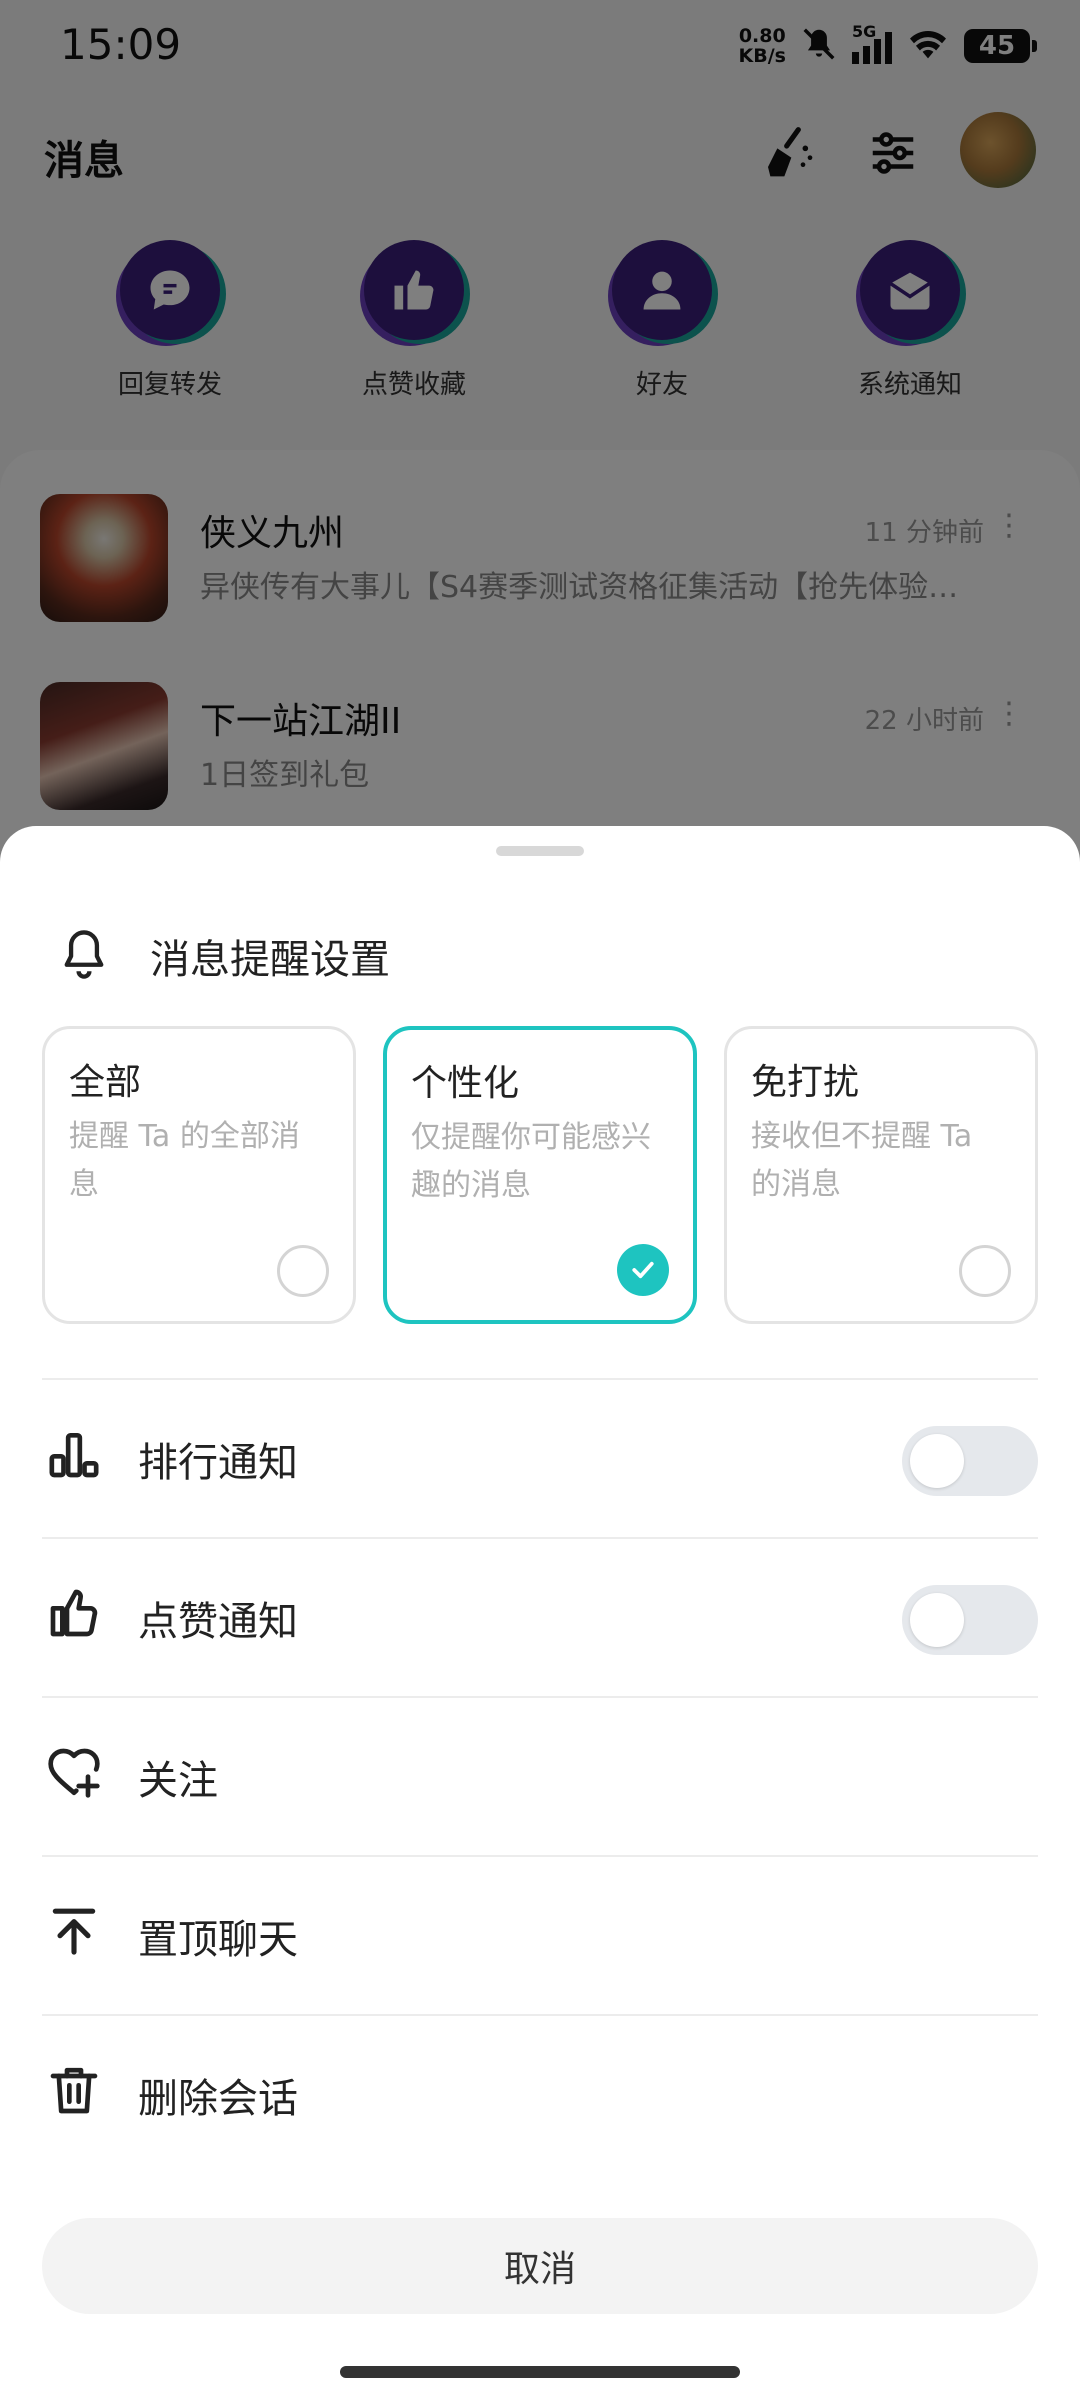 Image resolution: width=1080 pixels, height=2400 pixels. What do you see at coordinates (74, 1772) in the screenshot?
I see `heart-plus-icon` at bounding box center [74, 1772].